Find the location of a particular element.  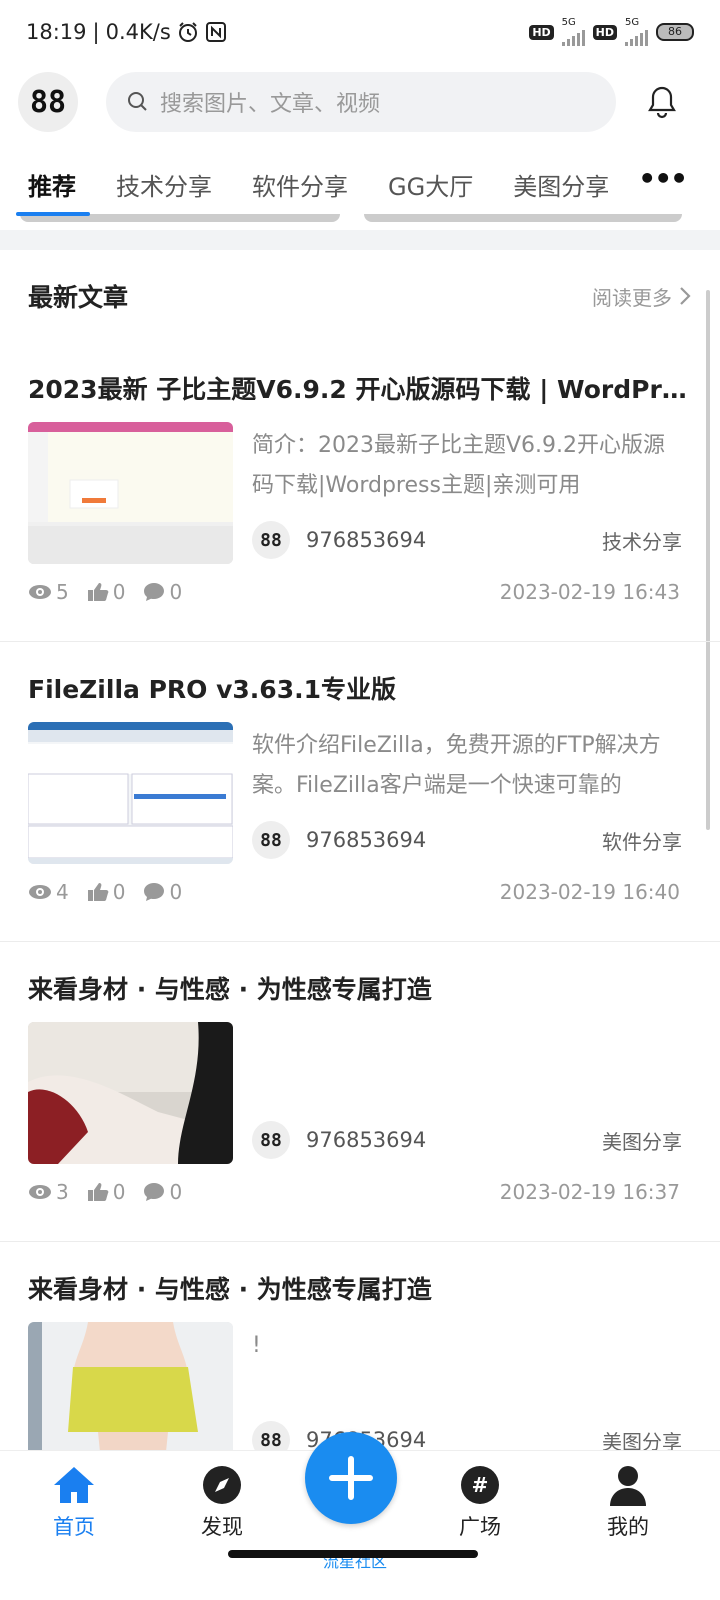

article-date: 2023-02-19 16:40 is located at coordinates (589, 892).